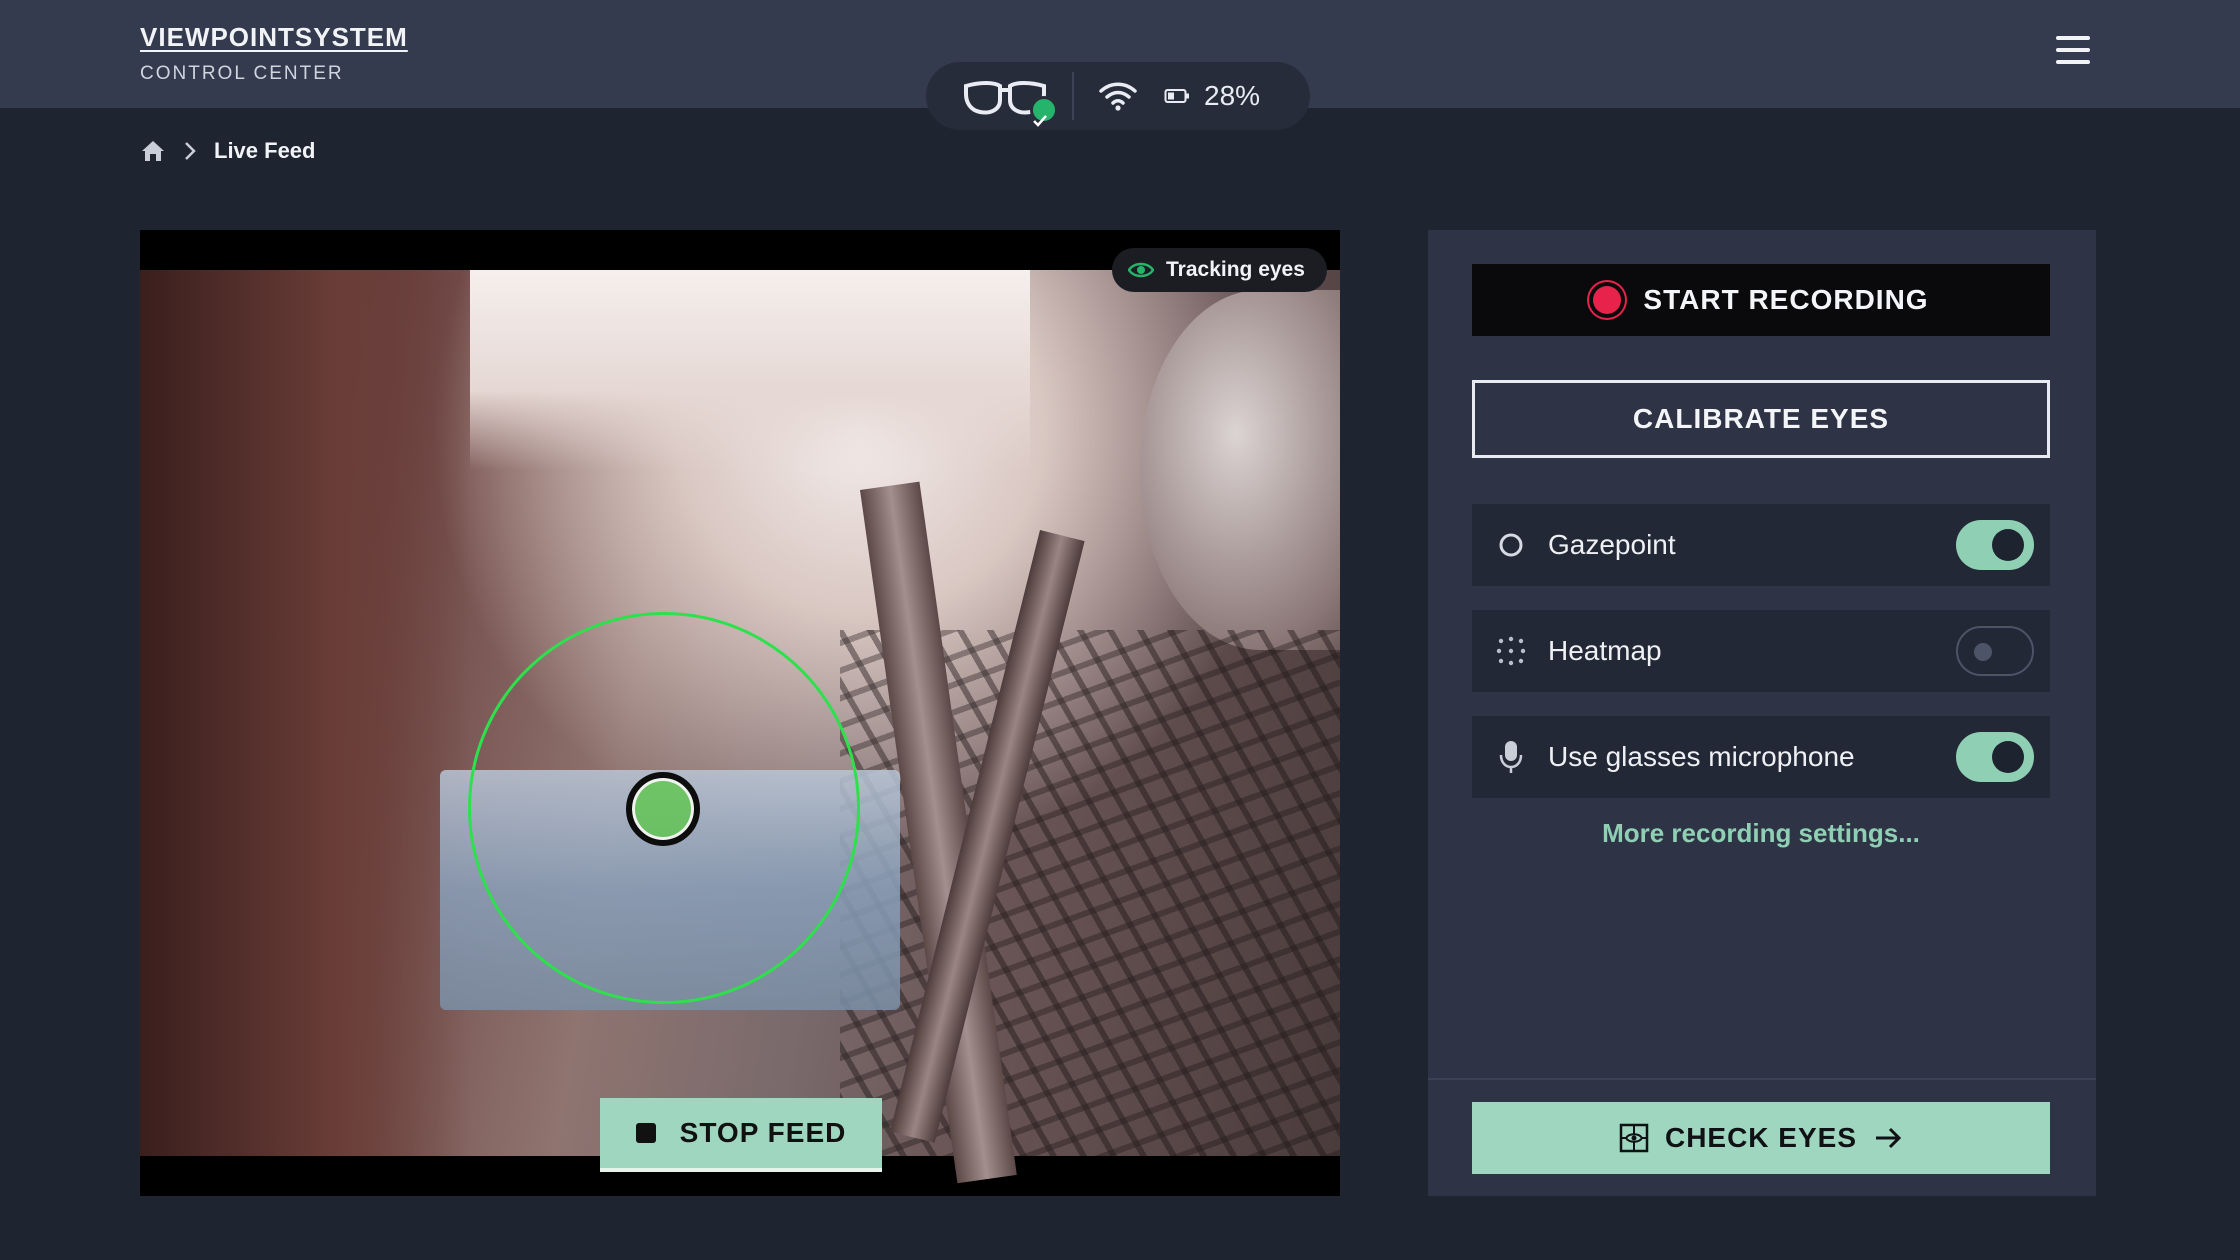  I want to click on check-eyes-button: CHECK EYES, so click(1761, 1138).